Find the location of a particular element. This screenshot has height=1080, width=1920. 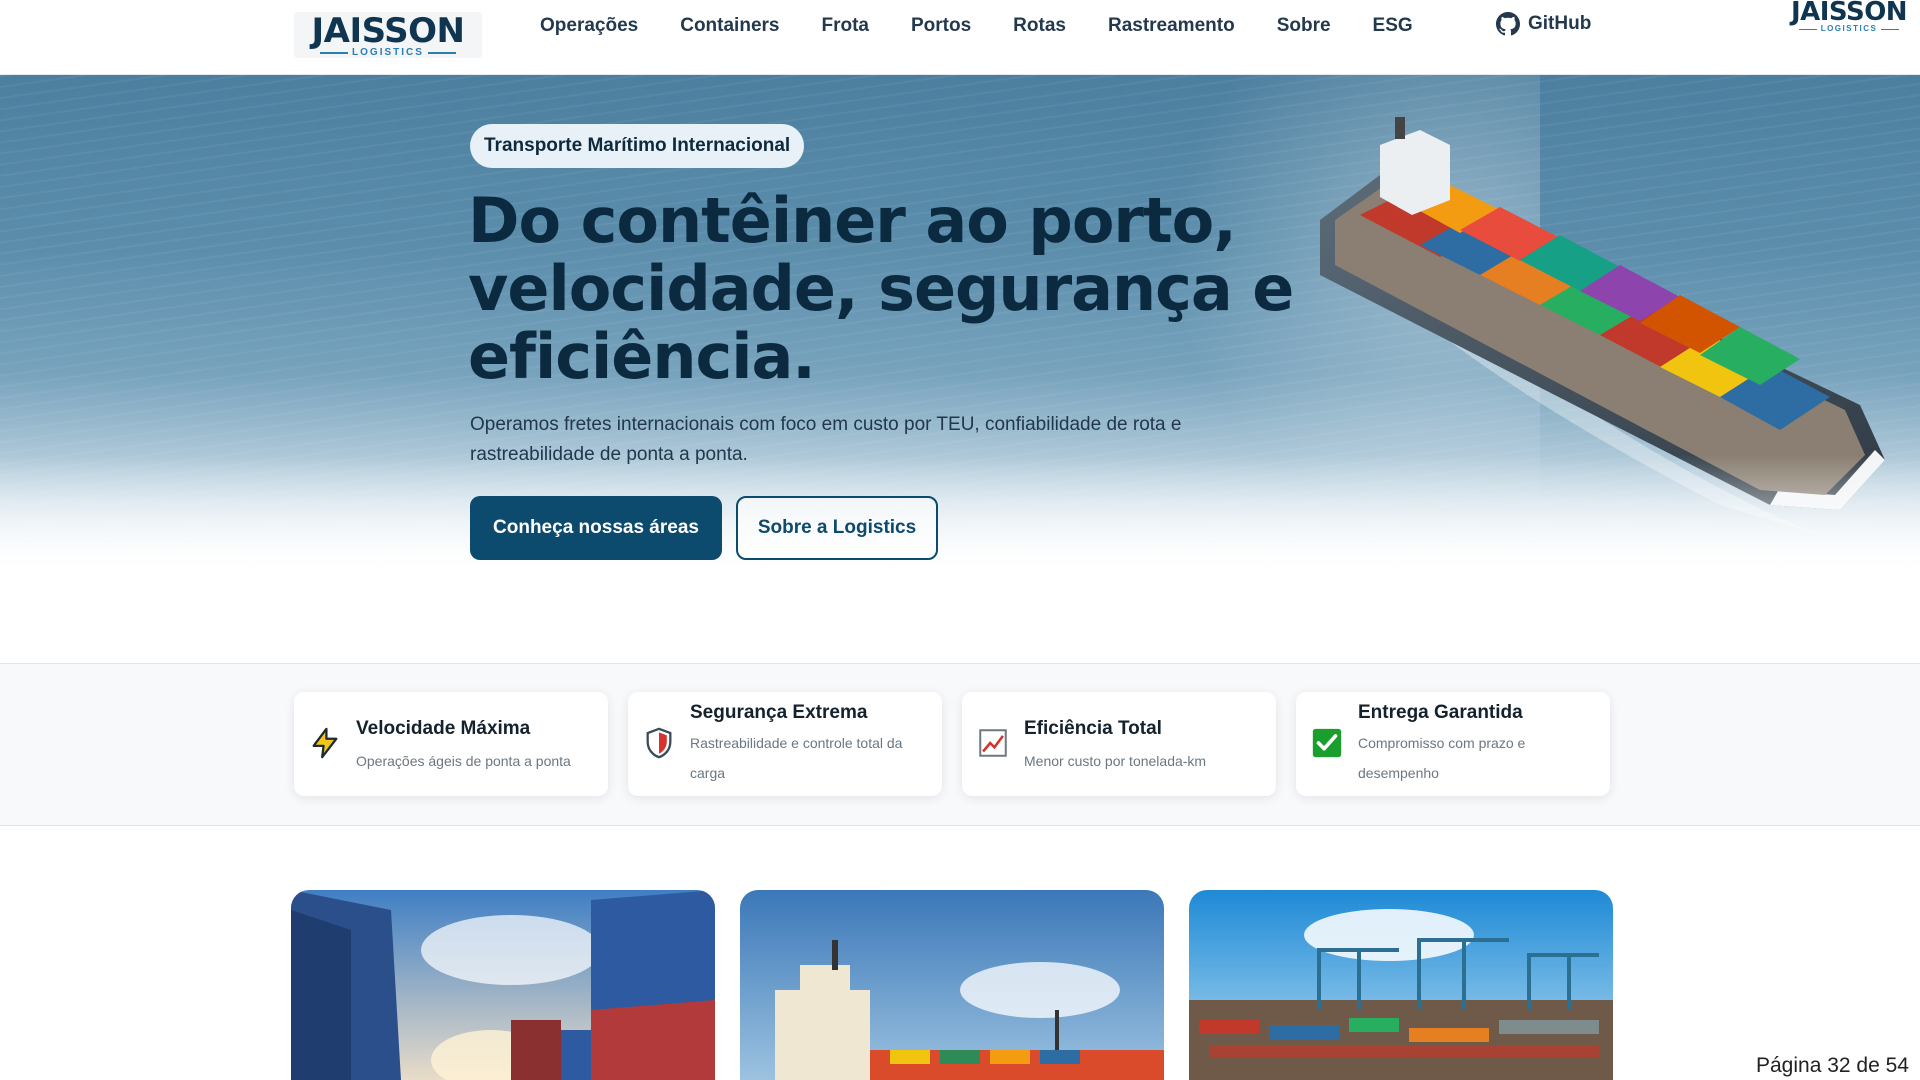

card-fleet is located at coordinates (952, 985).